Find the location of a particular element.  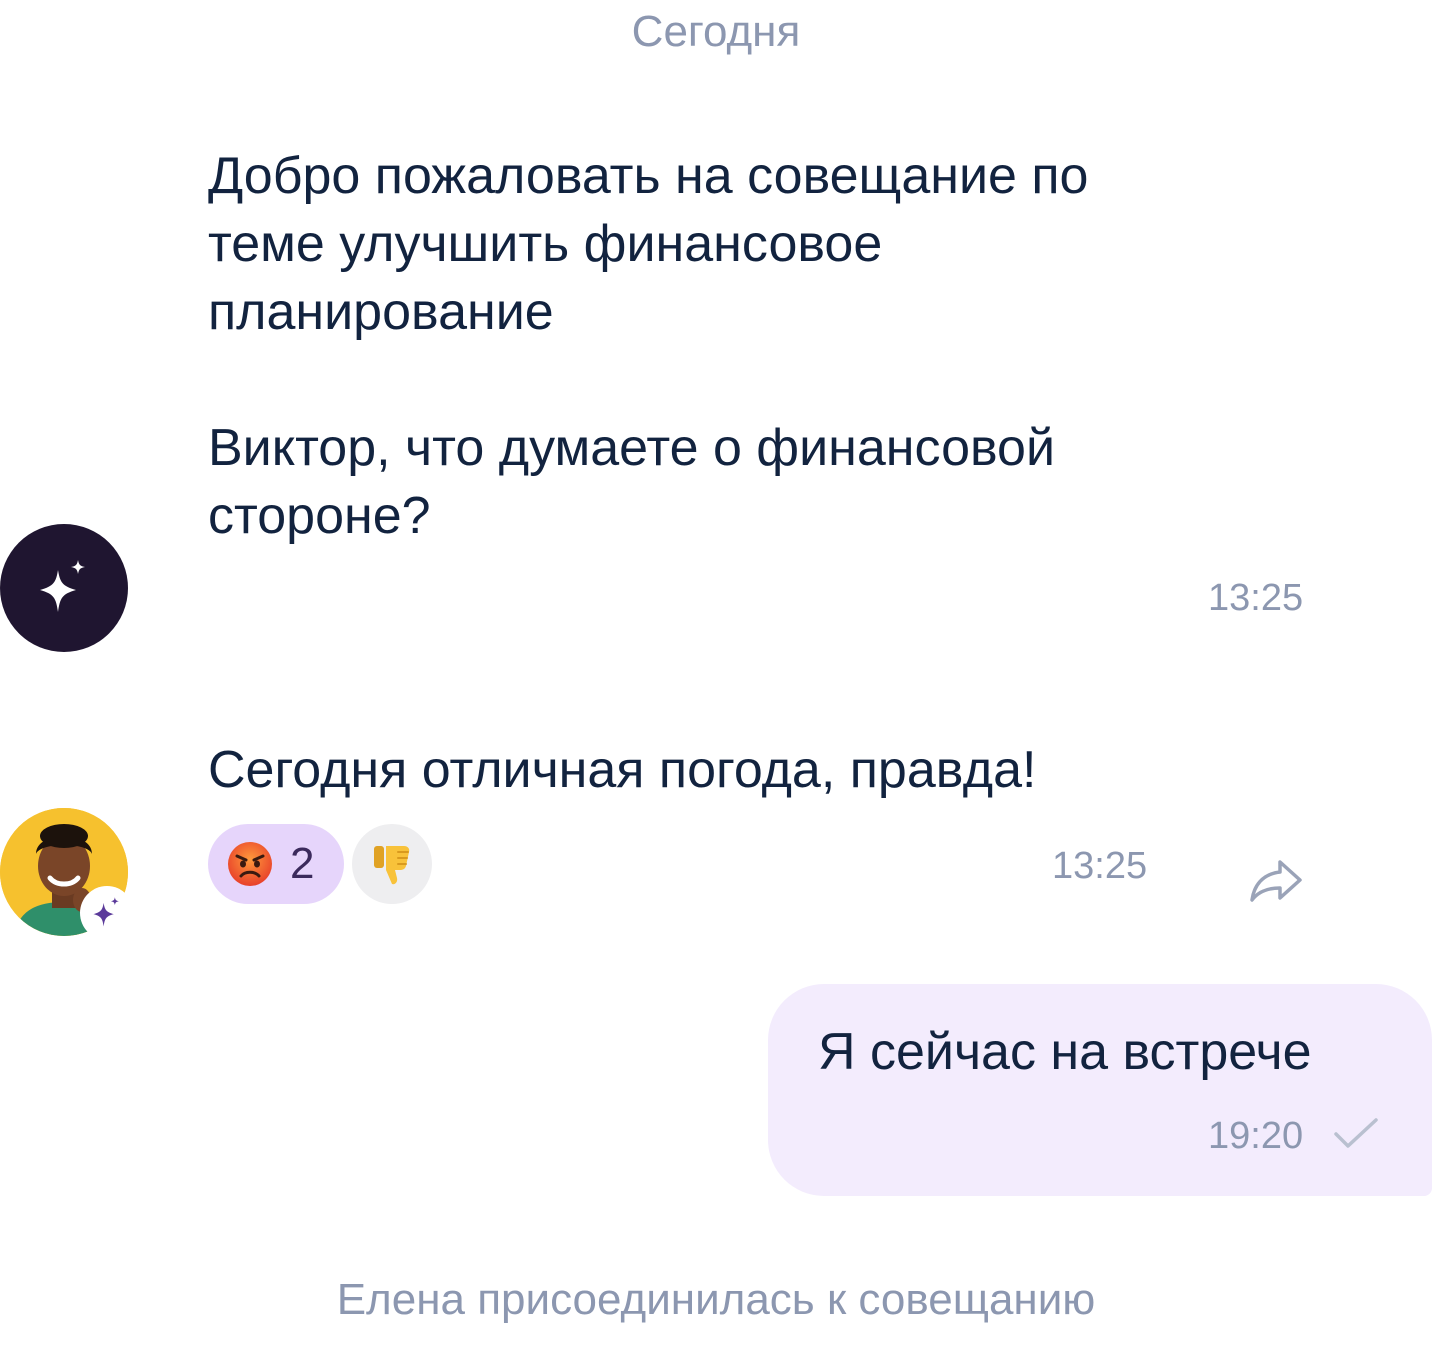

message-text: Я сейчас на встрече is located at coordinates (1065, 1052).